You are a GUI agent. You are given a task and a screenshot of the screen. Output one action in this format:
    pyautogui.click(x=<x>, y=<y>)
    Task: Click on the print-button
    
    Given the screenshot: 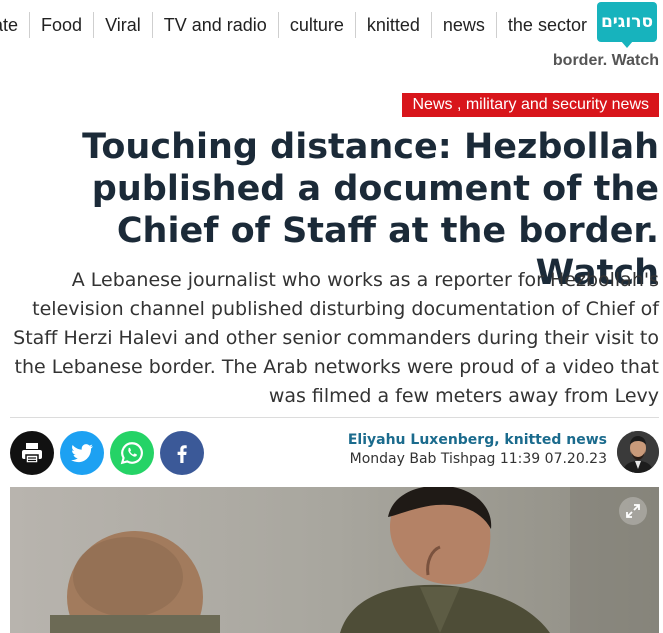 What is the action you would take?
    pyautogui.click(x=32, y=453)
    